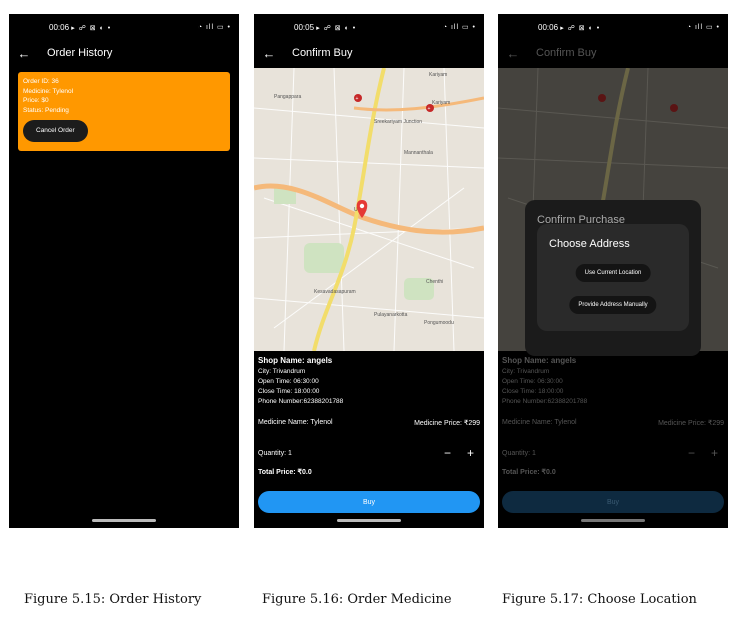  I want to click on app-bar: ← Order History, so click(124, 53).